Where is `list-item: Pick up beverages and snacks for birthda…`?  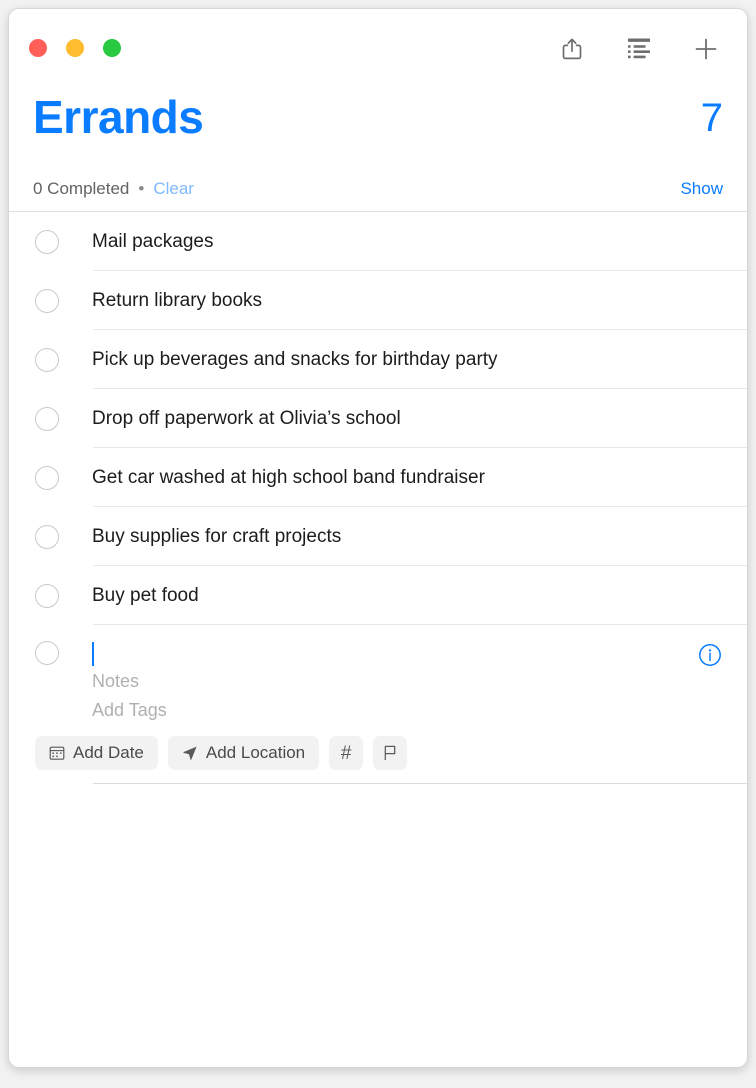 list-item: Pick up beverages and snacks for birthda… is located at coordinates (378, 359).